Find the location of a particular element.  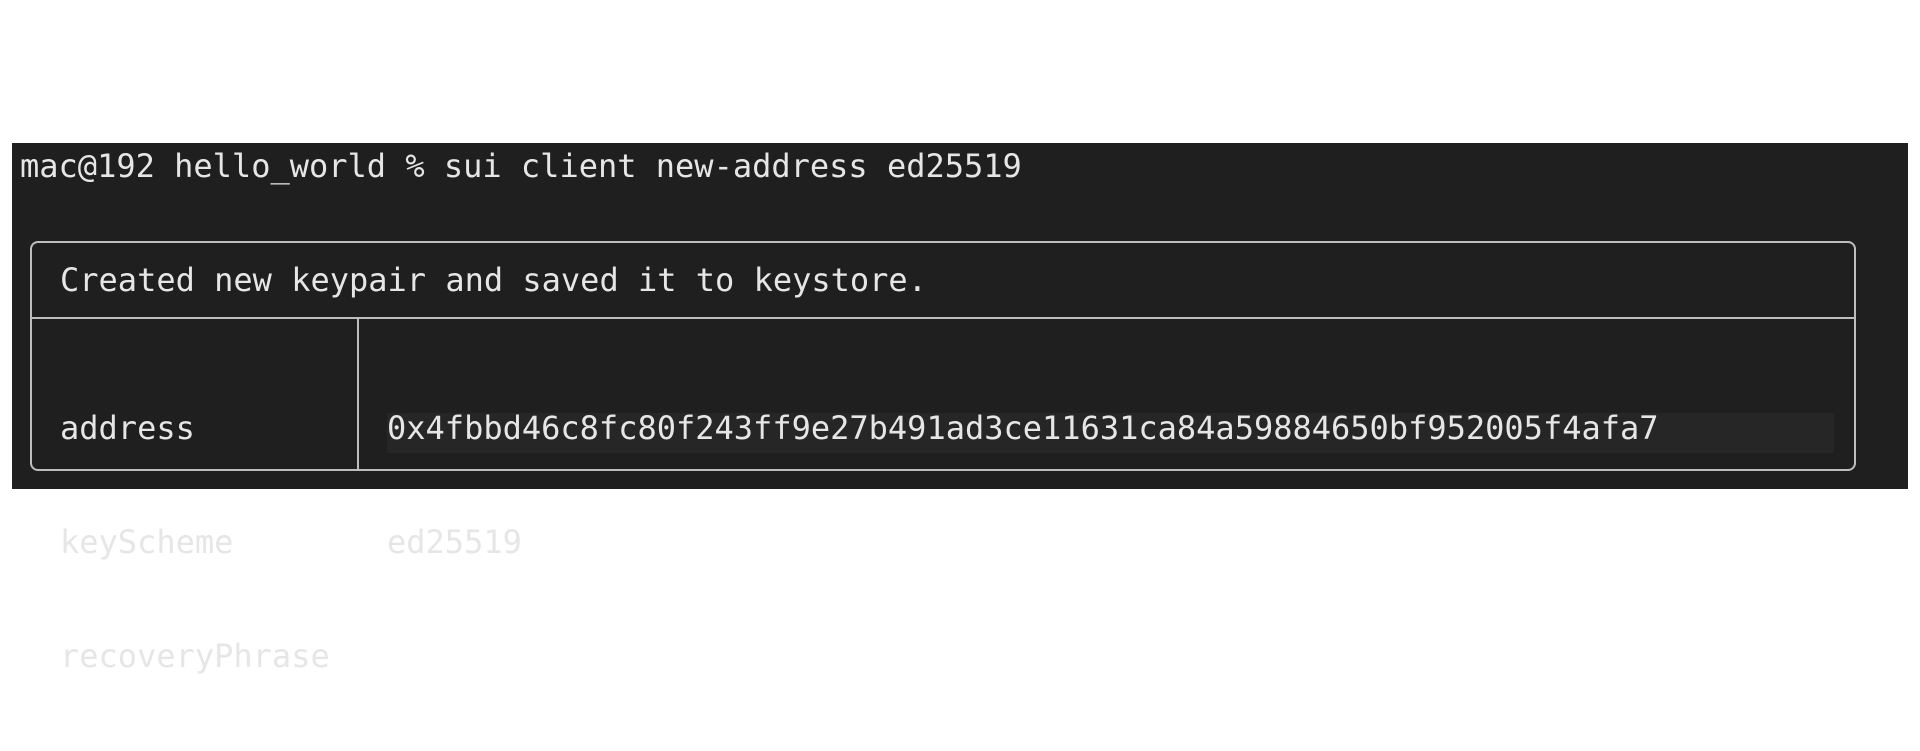

key-keyscheme: keyScheme is located at coordinates (147, 542).